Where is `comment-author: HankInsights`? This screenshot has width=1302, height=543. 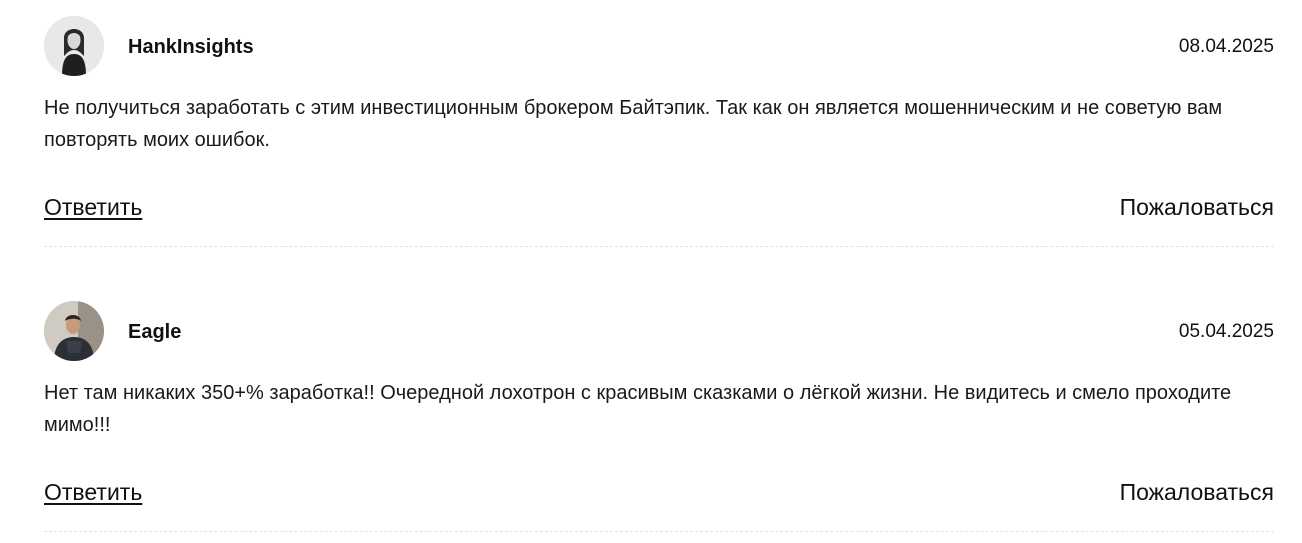 comment-author: HankInsights is located at coordinates (191, 47).